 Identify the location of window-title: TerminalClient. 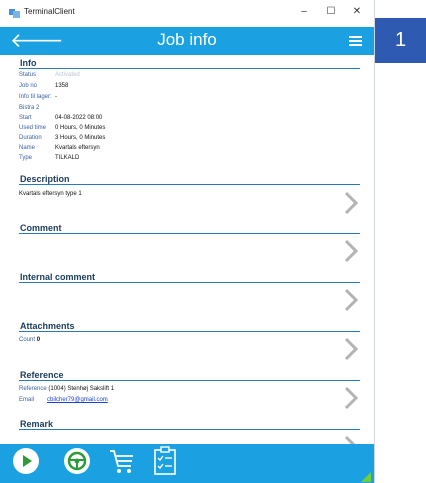
(49, 11).